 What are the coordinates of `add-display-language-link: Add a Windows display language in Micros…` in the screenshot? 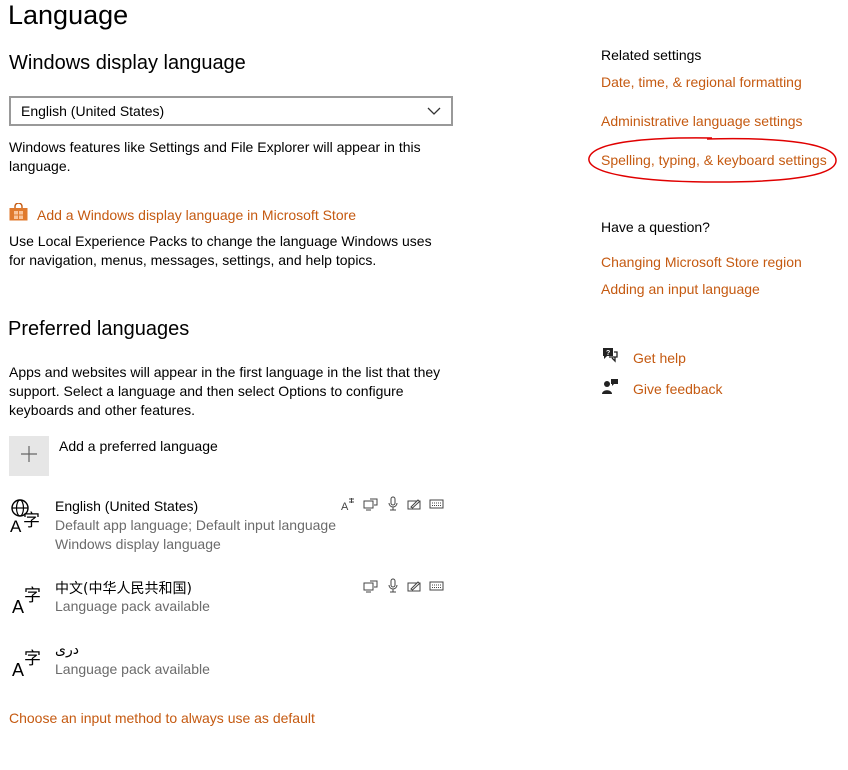 It's located at (196, 215).